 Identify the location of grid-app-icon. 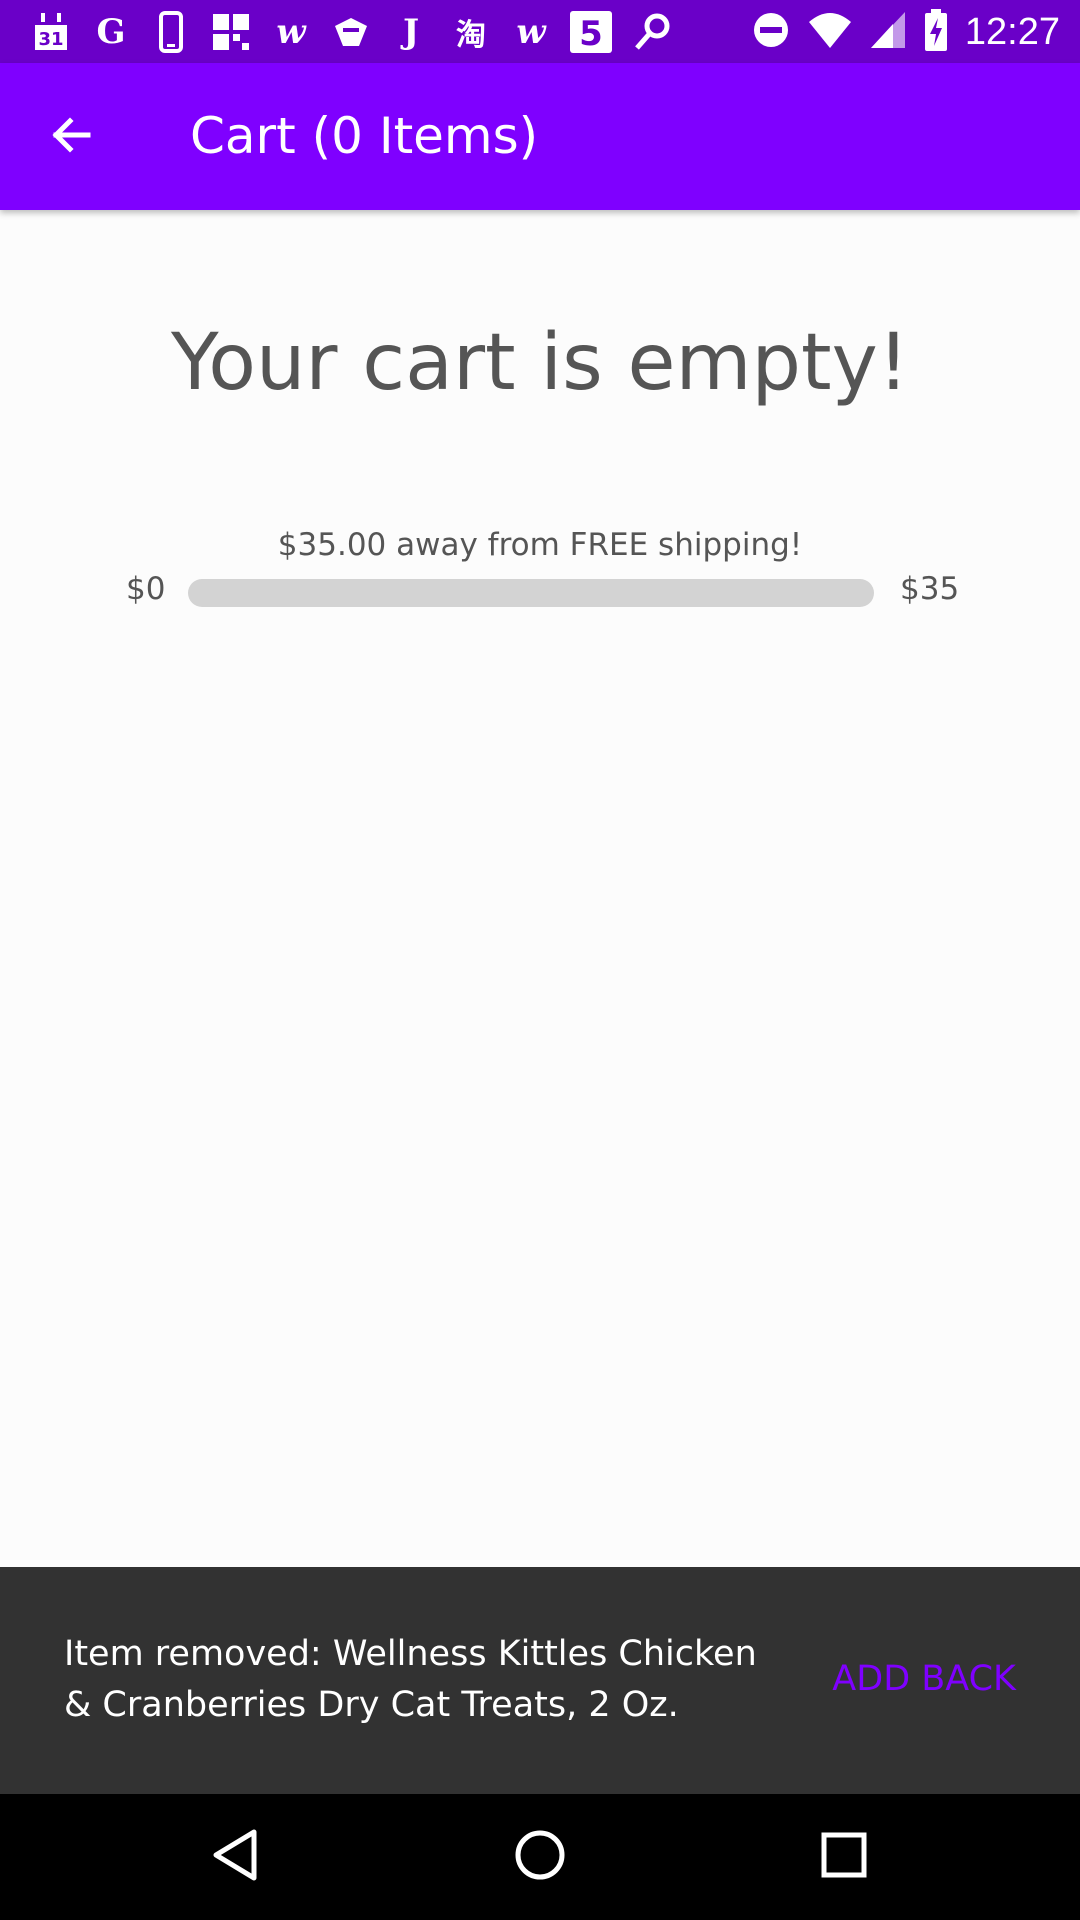
(231, 32).